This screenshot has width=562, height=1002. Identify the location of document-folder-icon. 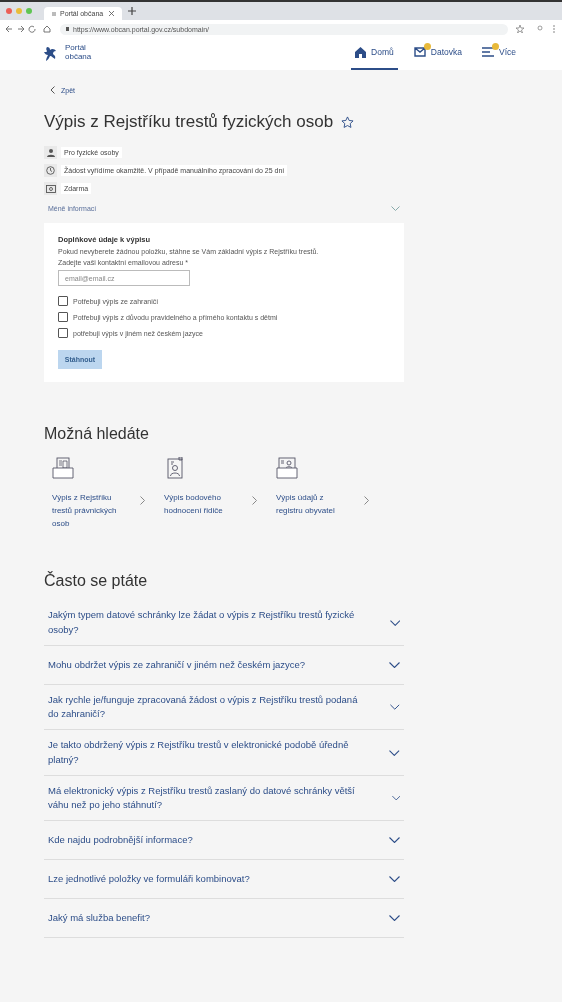
(63, 468).